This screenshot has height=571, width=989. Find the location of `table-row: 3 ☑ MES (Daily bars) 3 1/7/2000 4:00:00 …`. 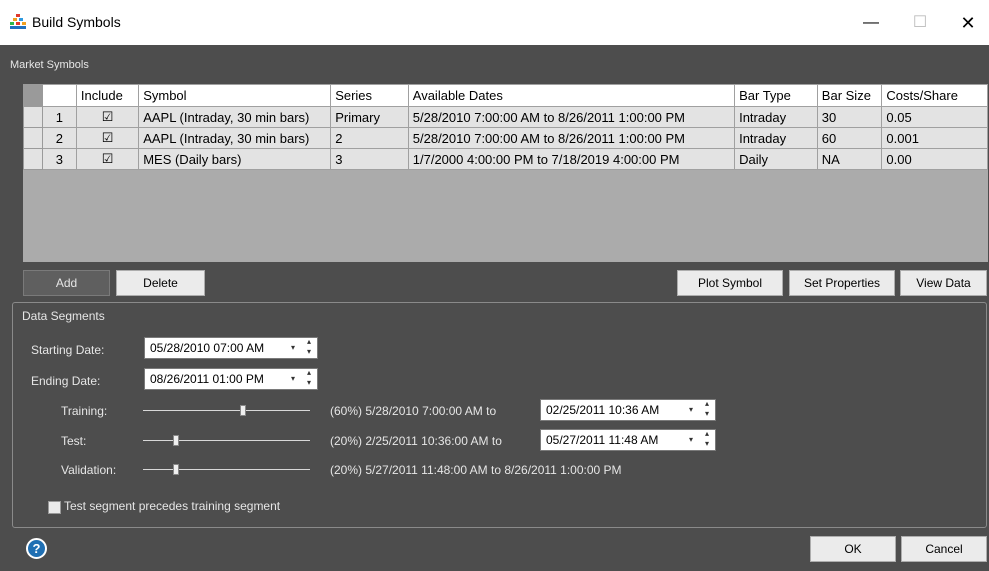

table-row: 3 ☑ MES (Daily bars) 3 1/7/2000 4:00:00 … is located at coordinates (505, 159).